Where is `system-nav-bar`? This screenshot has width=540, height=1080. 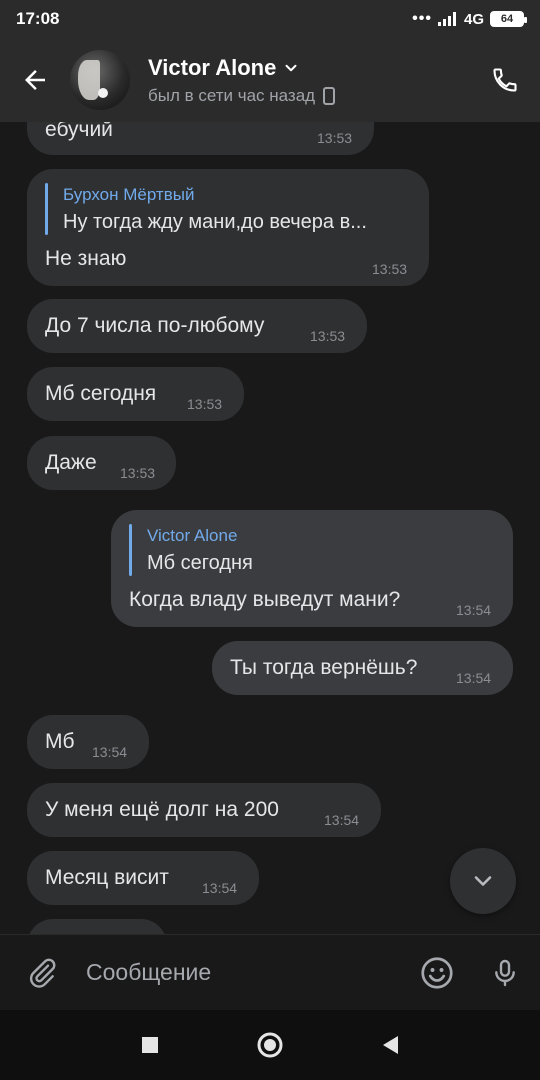 system-nav-bar is located at coordinates (270, 1045).